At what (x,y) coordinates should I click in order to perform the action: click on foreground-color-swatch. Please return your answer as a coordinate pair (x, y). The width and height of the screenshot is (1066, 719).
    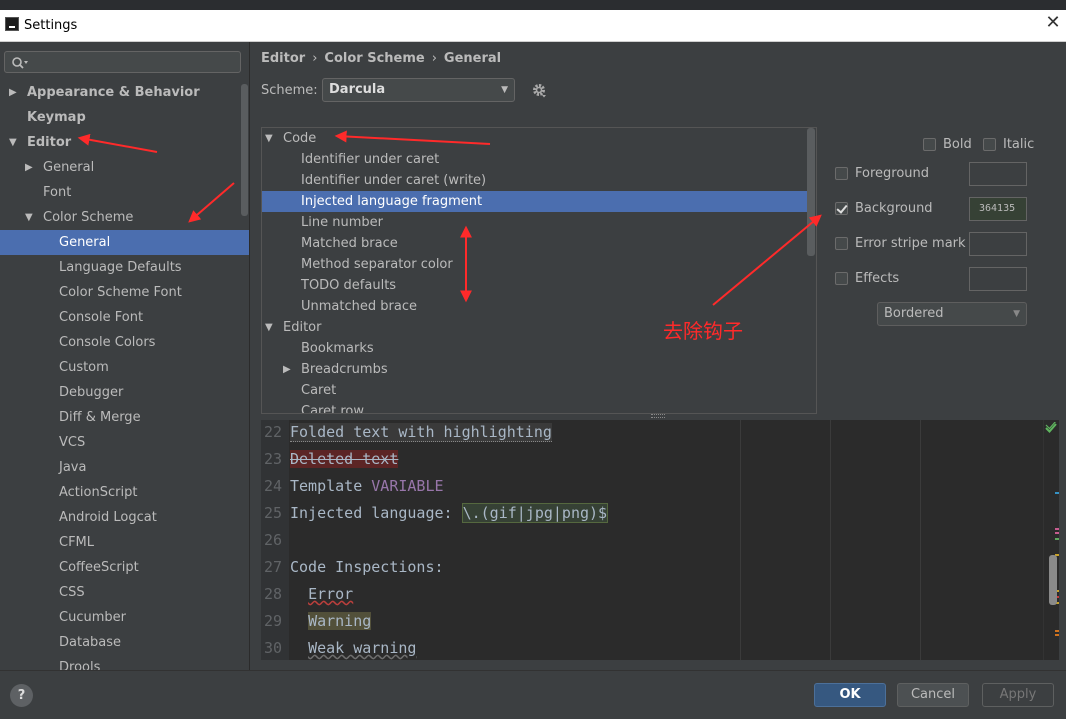
    Looking at the image, I should click on (998, 174).